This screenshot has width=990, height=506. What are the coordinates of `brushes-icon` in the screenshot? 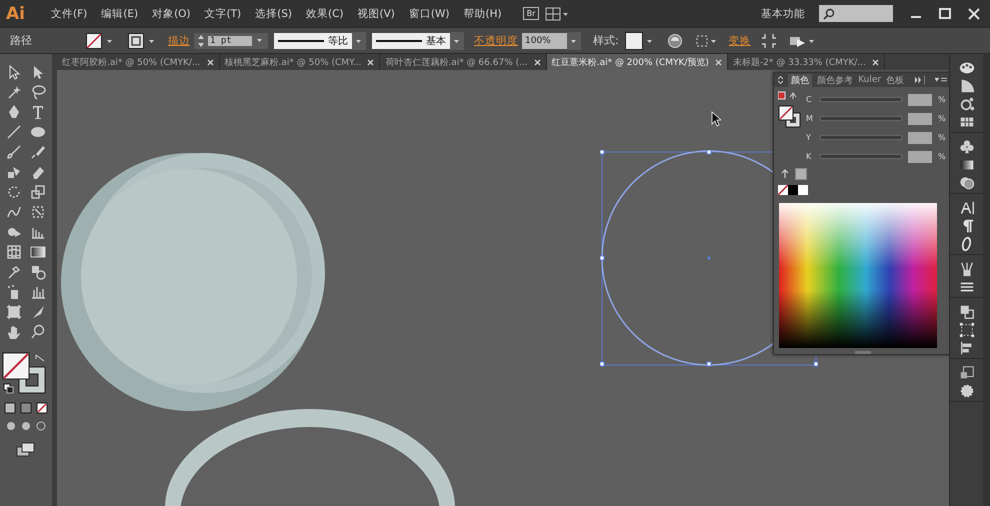 It's located at (966, 269).